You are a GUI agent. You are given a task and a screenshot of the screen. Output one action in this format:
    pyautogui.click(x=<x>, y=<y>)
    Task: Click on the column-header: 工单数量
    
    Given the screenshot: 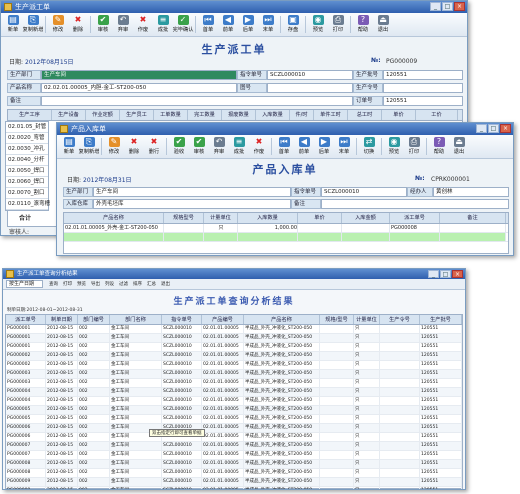 What is the action you would take?
    pyautogui.click(x=171, y=115)
    